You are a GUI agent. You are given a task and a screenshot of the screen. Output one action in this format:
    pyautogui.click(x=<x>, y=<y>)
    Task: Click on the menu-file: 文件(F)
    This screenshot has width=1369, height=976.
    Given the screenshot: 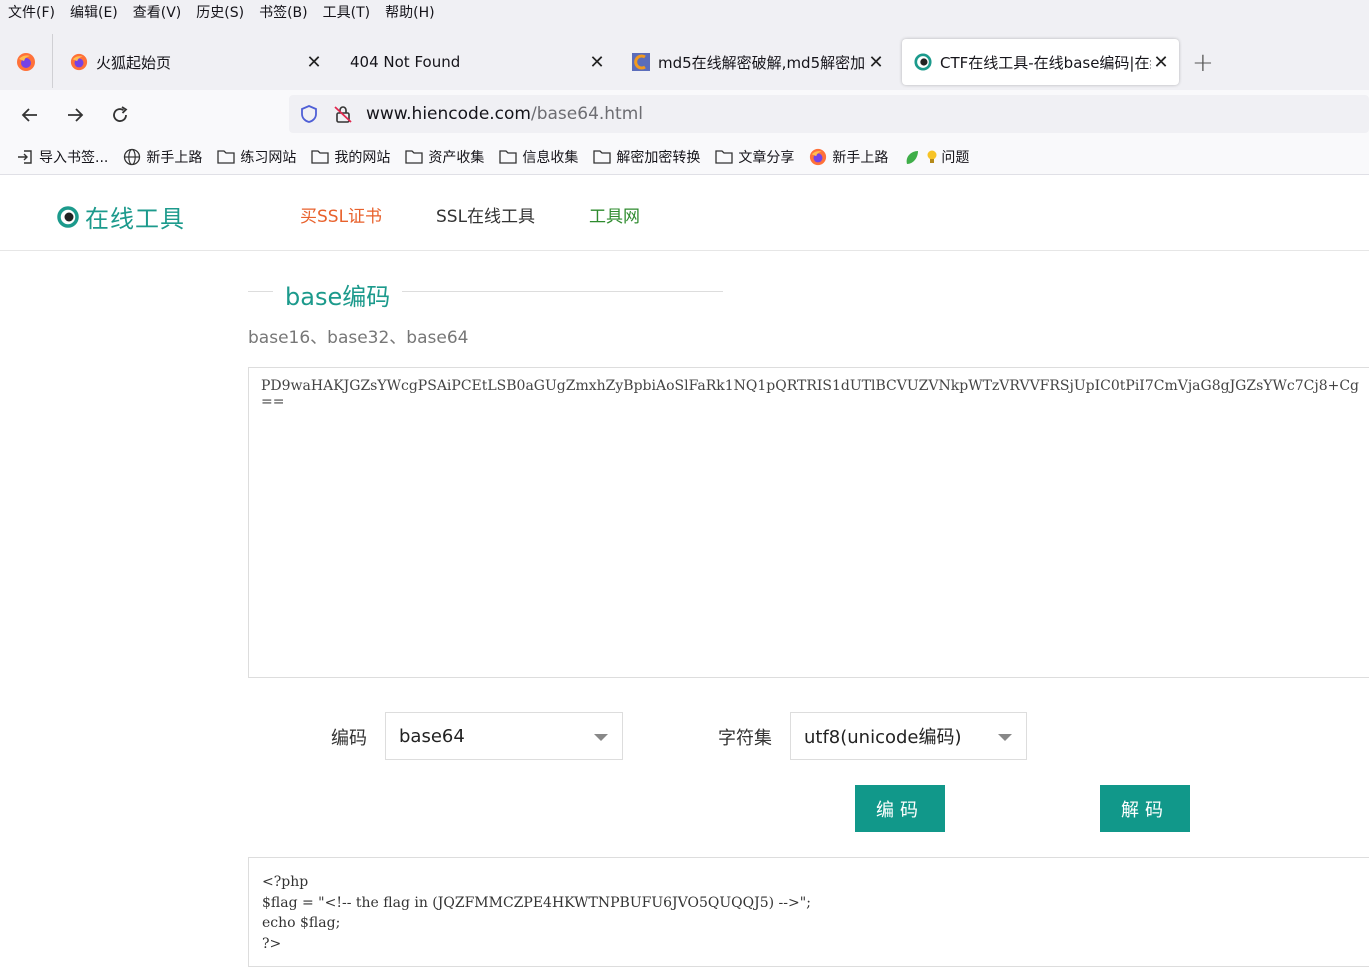 What is the action you would take?
    pyautogui.click(x=31, y=12)
    